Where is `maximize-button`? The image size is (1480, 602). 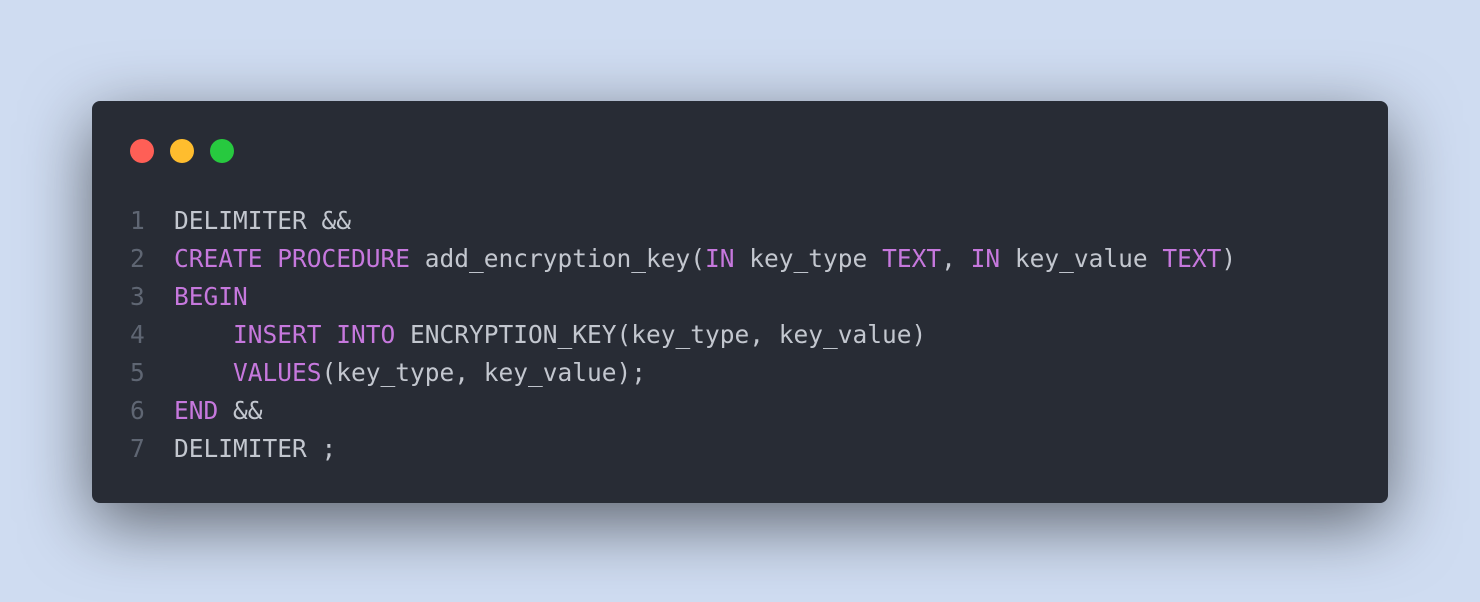
maximize-button is located at coordinates (222, 151).